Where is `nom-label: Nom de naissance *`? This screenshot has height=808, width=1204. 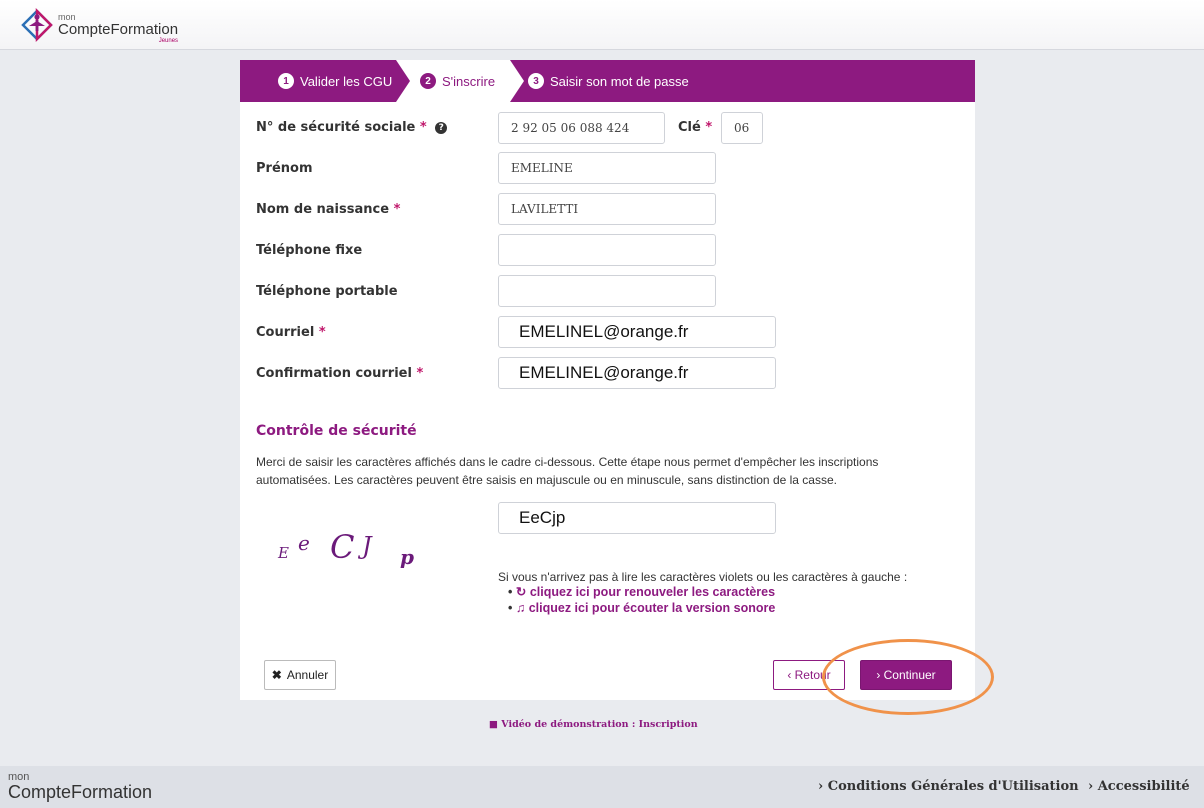
nom-label: Nom de naissance * is located at coordinates (328, 209).